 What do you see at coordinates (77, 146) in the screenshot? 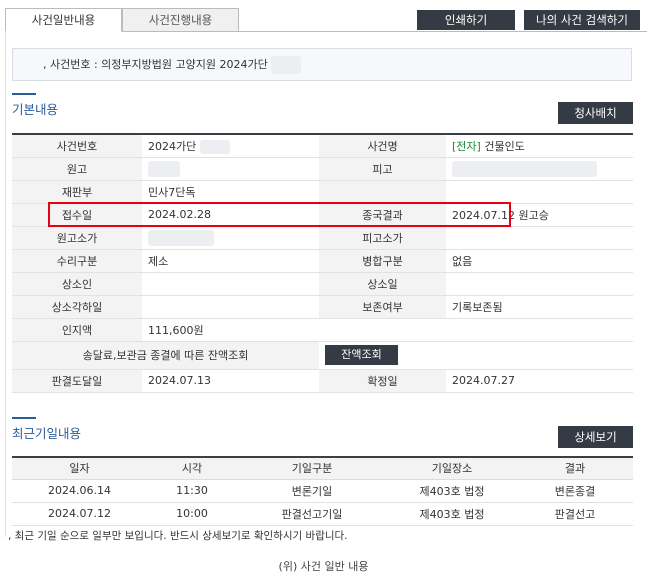
I see `case-no-label: 사건번호` at bounding box center [77, 146].